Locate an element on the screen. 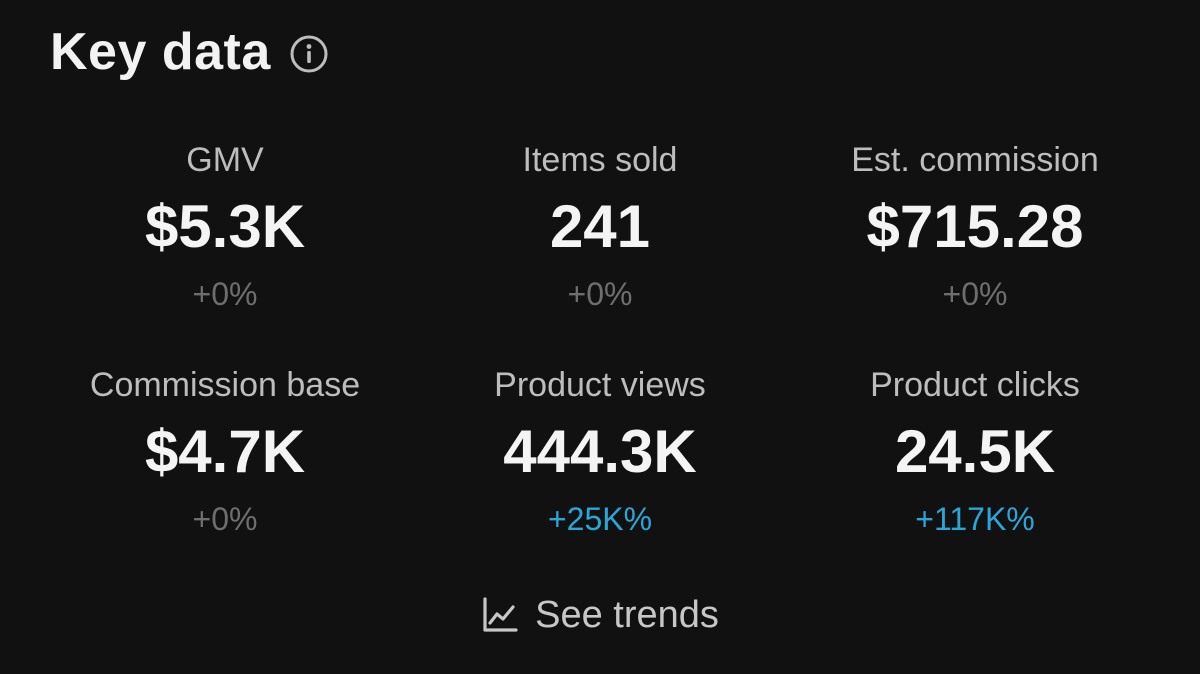  metric-label: Product views is located at coordinates (600, 385).